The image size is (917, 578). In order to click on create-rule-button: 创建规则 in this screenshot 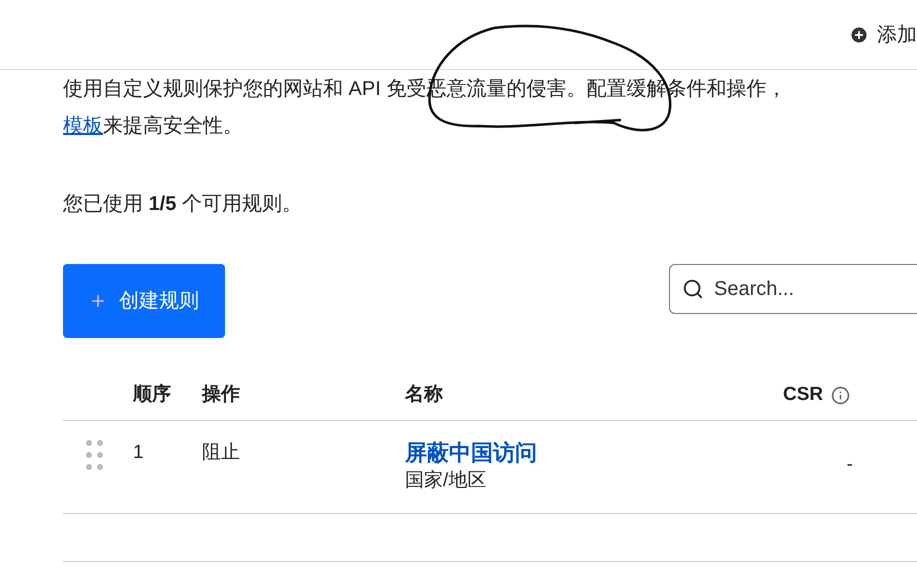, I will do `click(144, 301)`.